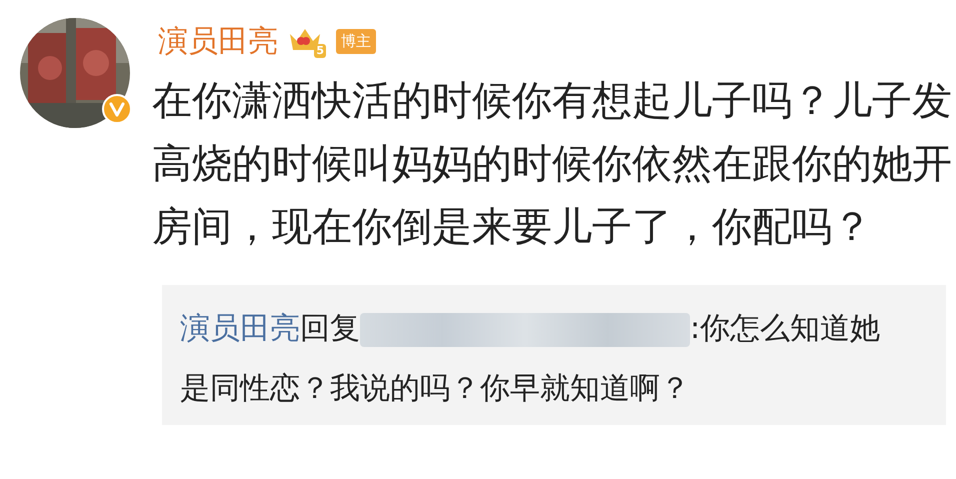  What do you see at coordinates (218, 41) in the screenshot?
I see `author-name: 演员田亮` at bounding box center [218, 41].